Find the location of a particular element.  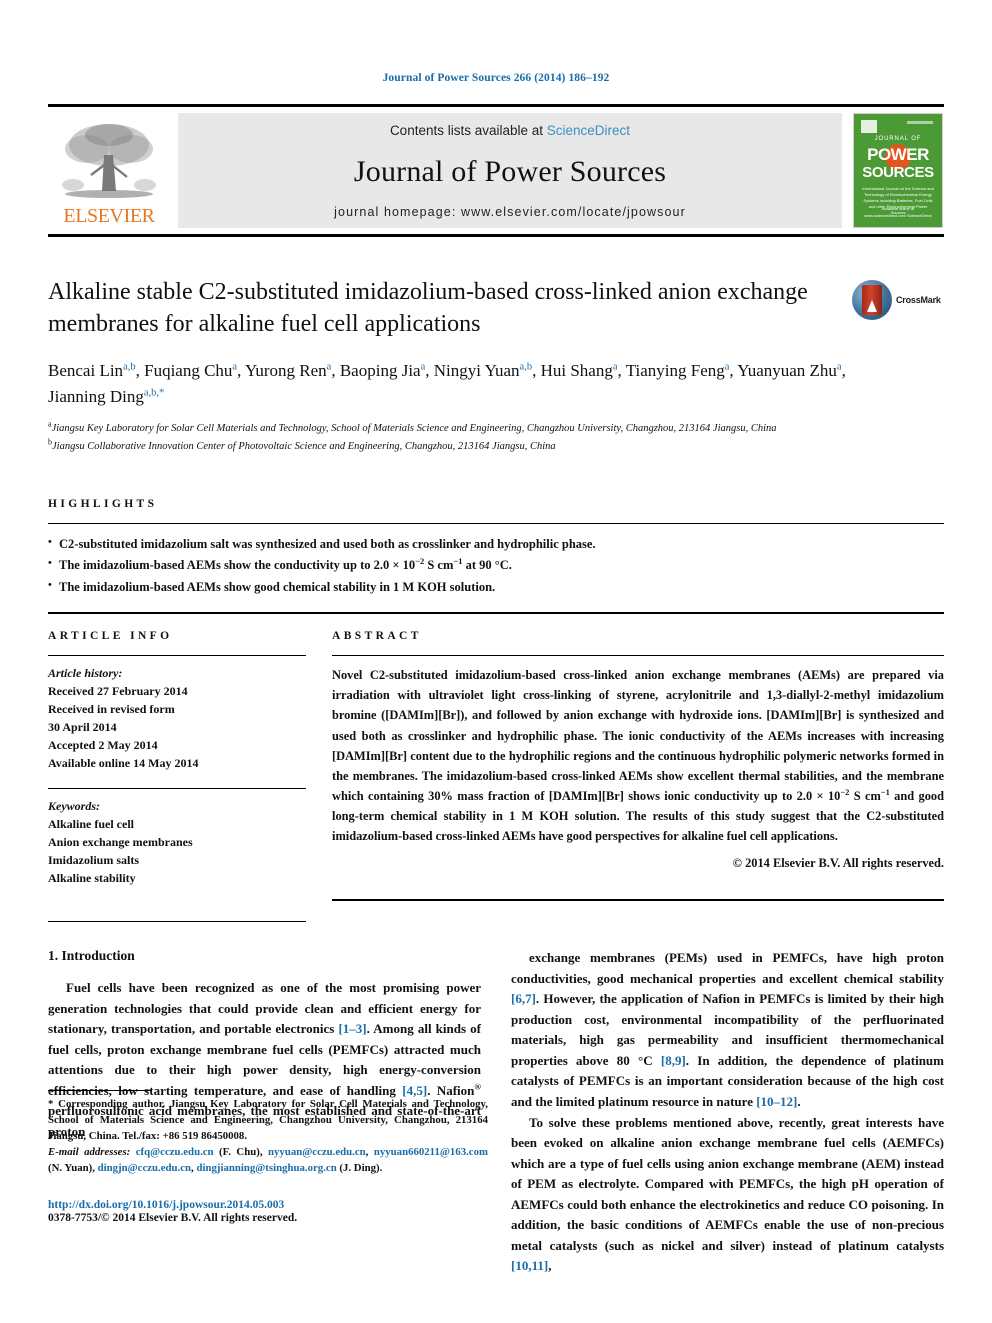

article-history-row: 30 April 2014 is located at coordinates (82, 727).